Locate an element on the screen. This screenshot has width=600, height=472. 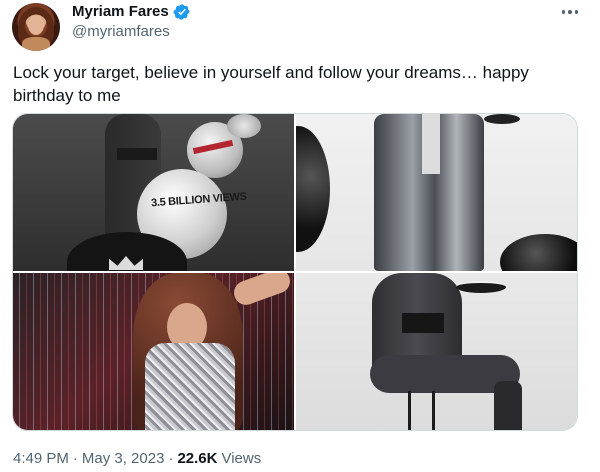
avatar-outfit is located at coordinates (36, 44).